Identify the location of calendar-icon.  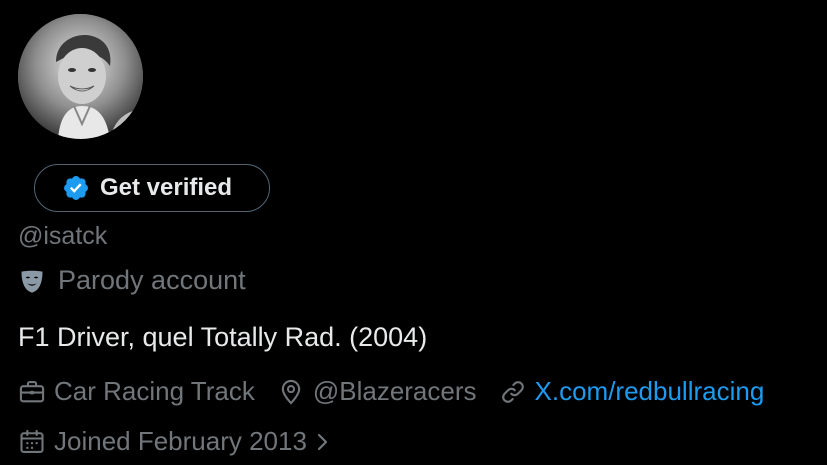
(32, 441).